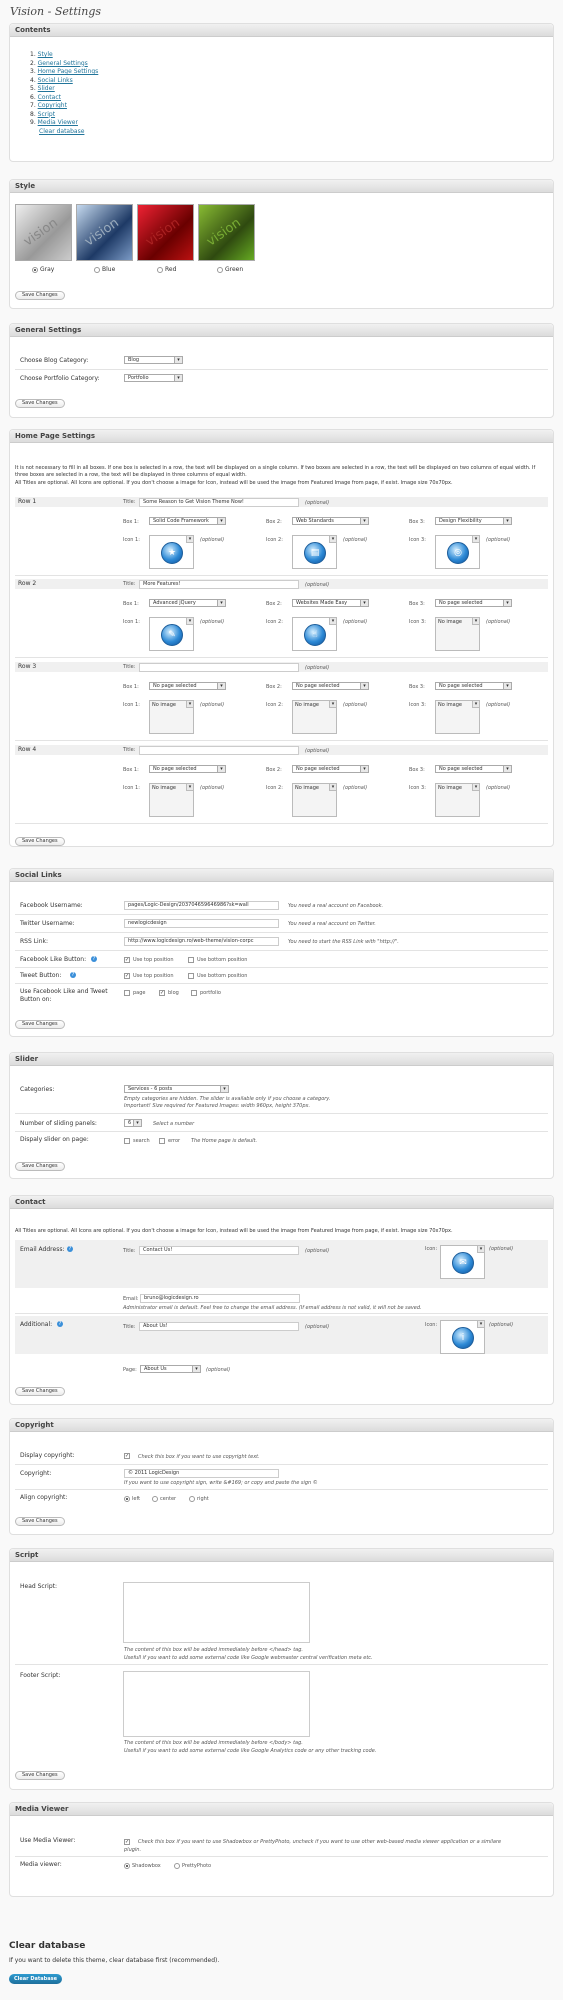 This screenshot has width=563, height=2000. What do you see at coordinates (153, 960) in the screenshot?
I see `checkbox-label: Use top position` at bounding box center [153, 960].